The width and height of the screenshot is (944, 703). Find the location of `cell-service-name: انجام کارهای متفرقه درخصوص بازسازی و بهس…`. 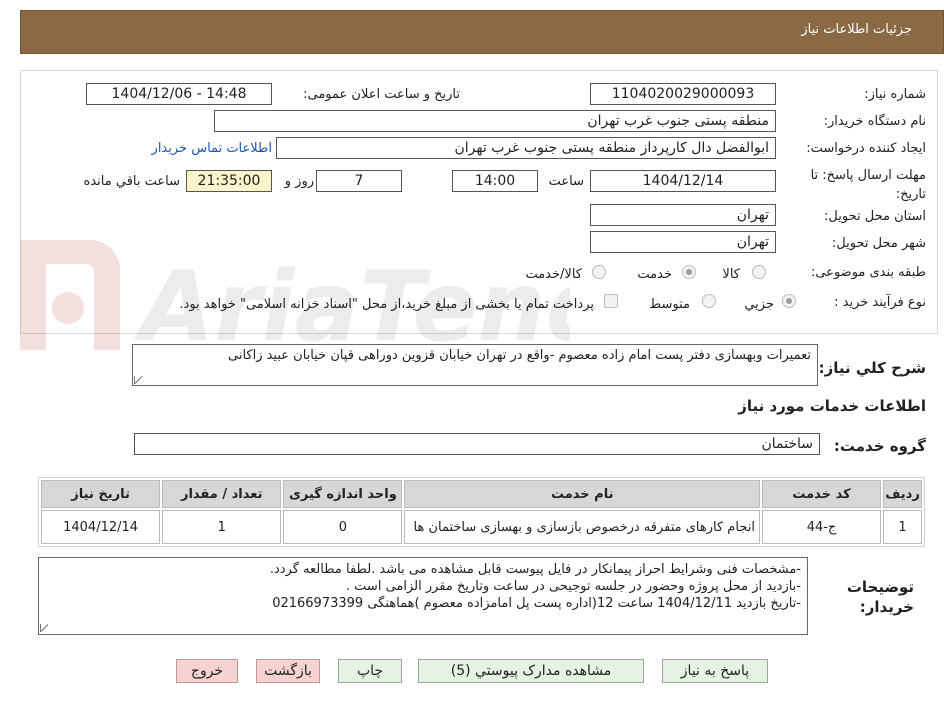

cell-service-name: انجام کارهای متفرقه درخصوص بازسازی و بهس… is located at coordinates (582, 527).